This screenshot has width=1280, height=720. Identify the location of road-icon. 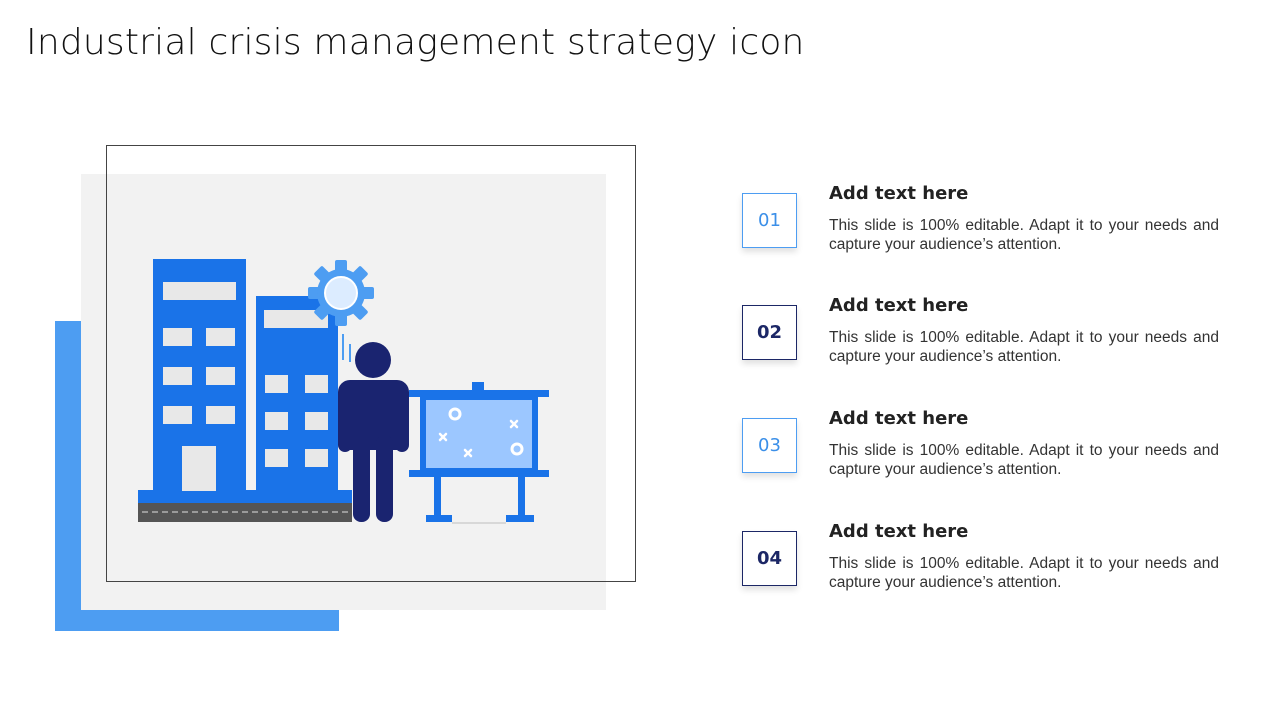
(245, 512).